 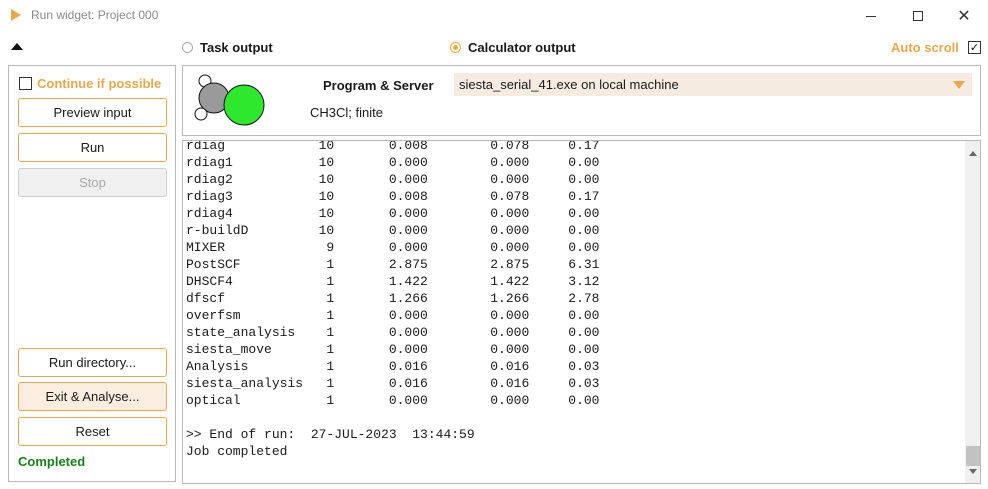 What do you see at coordinates (16, 15) in the screenshot?
I see `play-icon` at bounding box center [16, 15].